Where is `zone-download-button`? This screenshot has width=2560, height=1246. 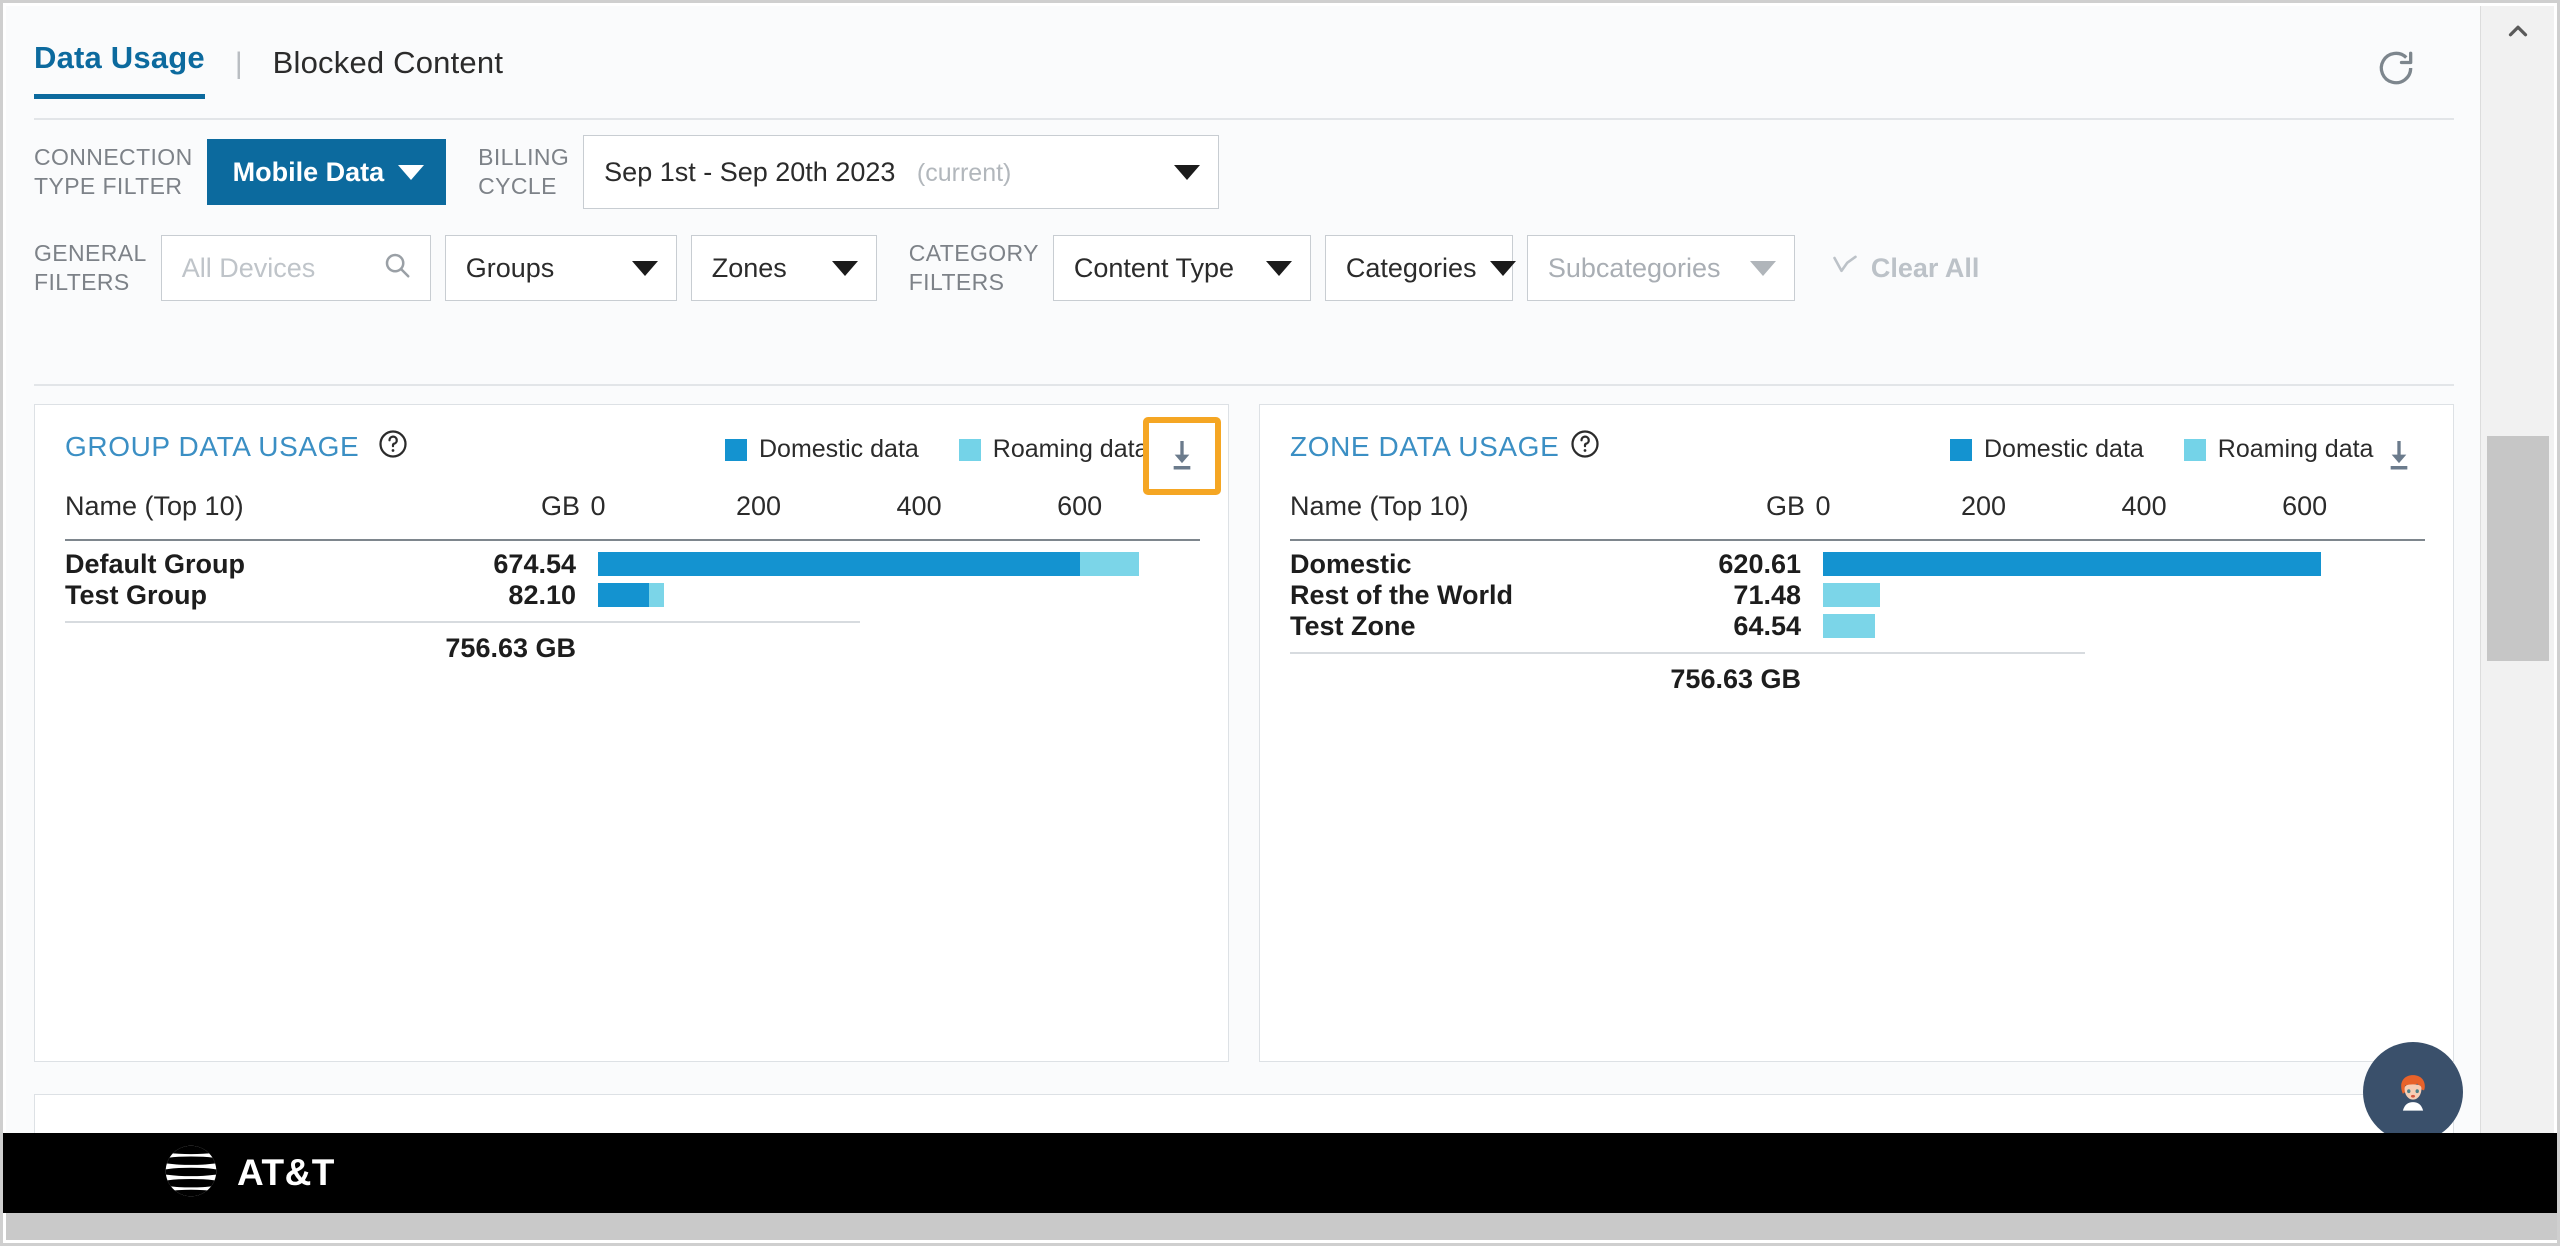 zone-download-button is located at coordinates (2399, 456).